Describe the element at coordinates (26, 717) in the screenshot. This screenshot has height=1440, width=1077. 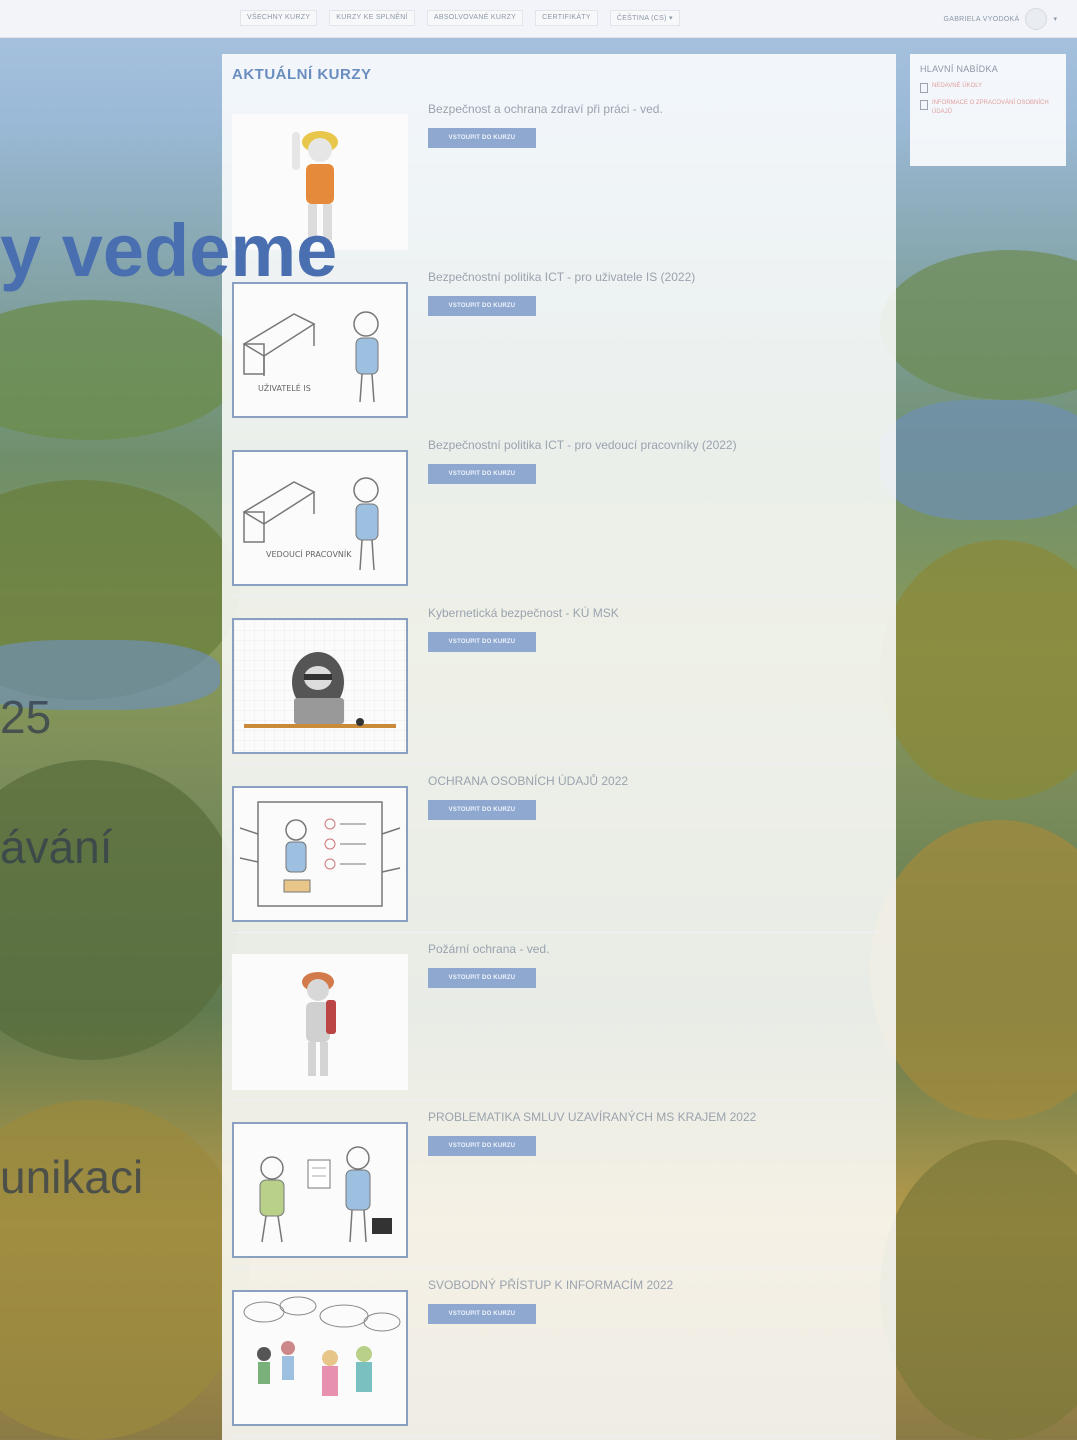
I see `background-slide-line: 25` at that location.